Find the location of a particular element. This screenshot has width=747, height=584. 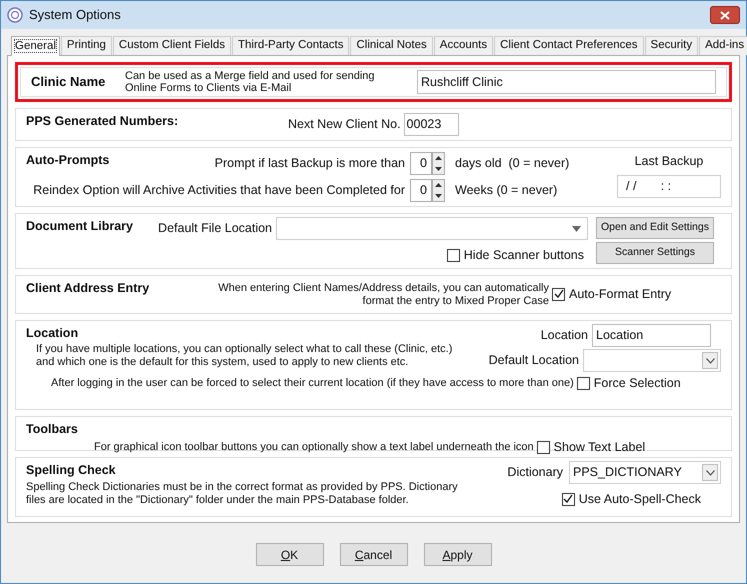

hint-text: When entering Client Names/Address details, you can automatically format the entry to Mixed Proper Case is located at coordinates (383, 294).